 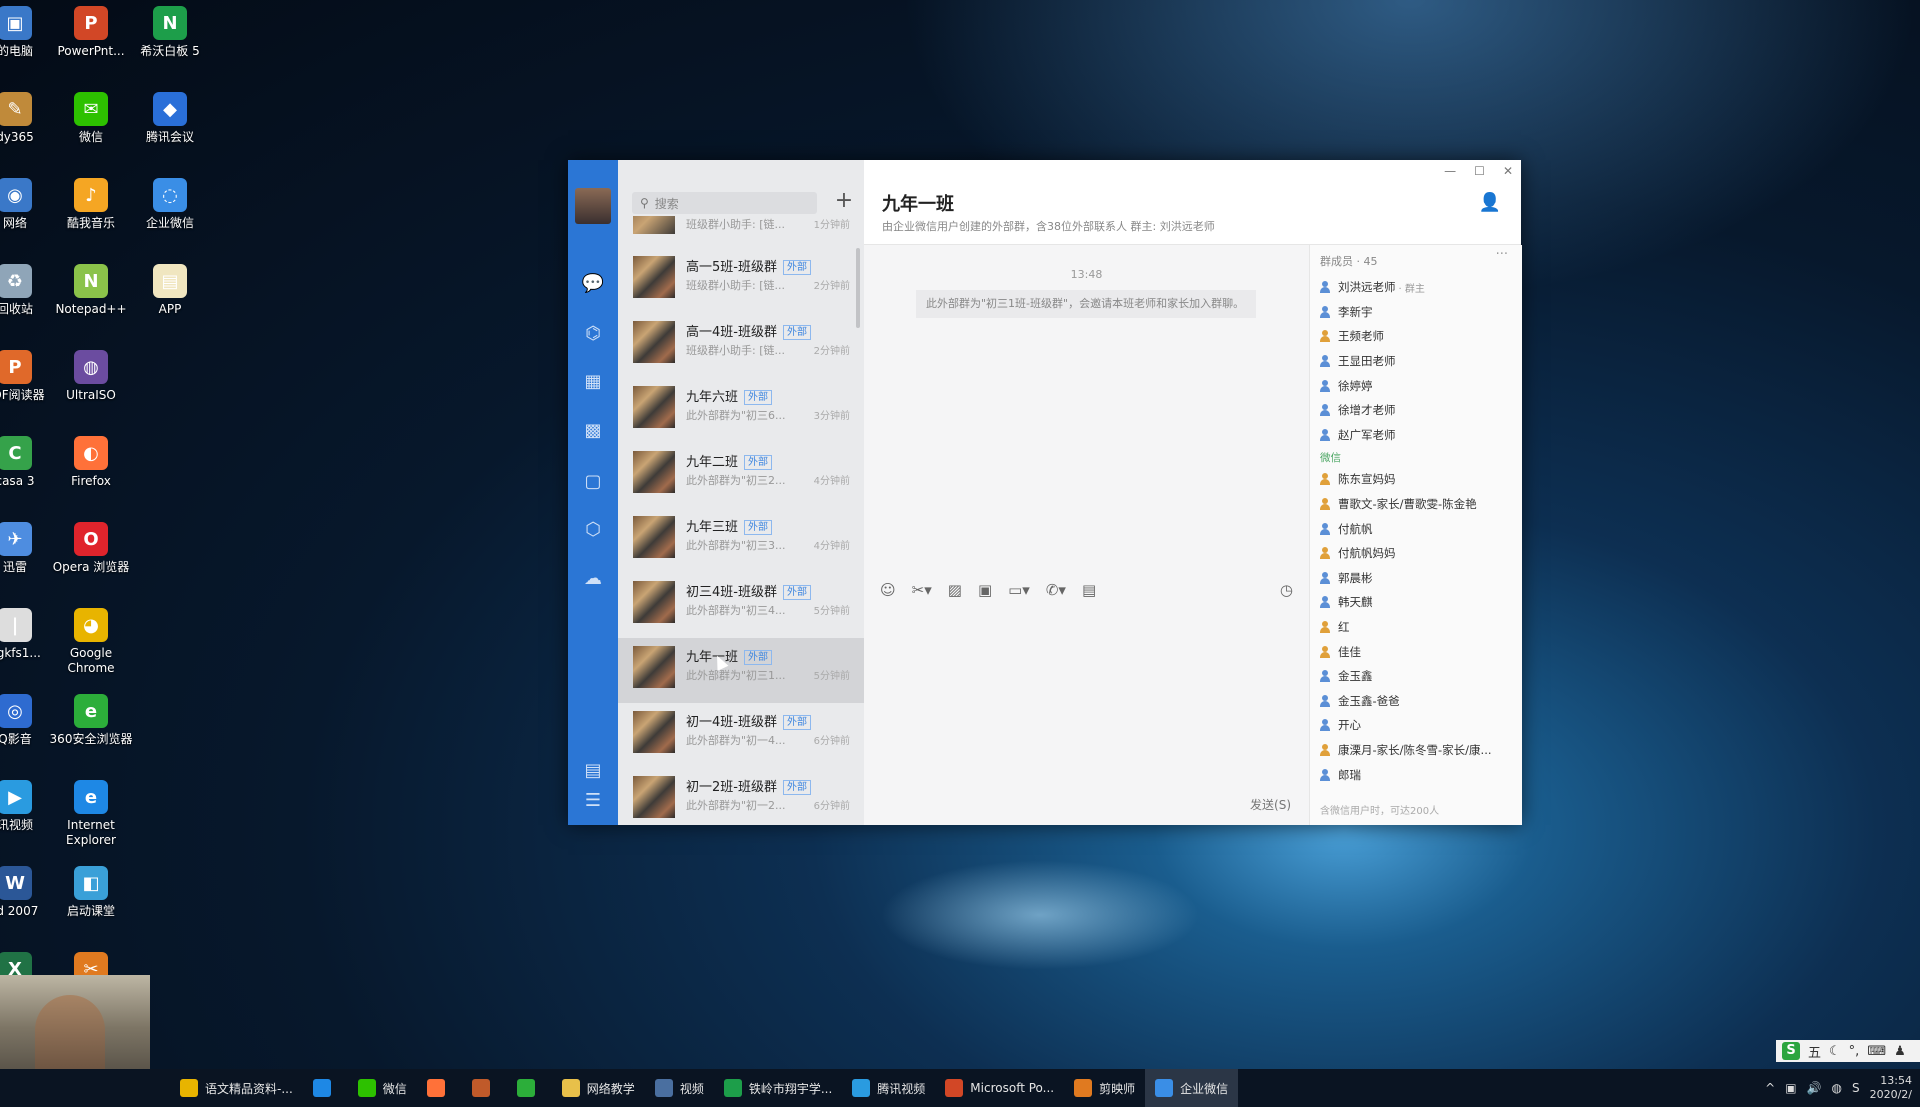 What do you see at coordinates (598, 1088) in the screenshot?
I see `taskbar-item: 网络教学` at bounding box center [598, 1088].